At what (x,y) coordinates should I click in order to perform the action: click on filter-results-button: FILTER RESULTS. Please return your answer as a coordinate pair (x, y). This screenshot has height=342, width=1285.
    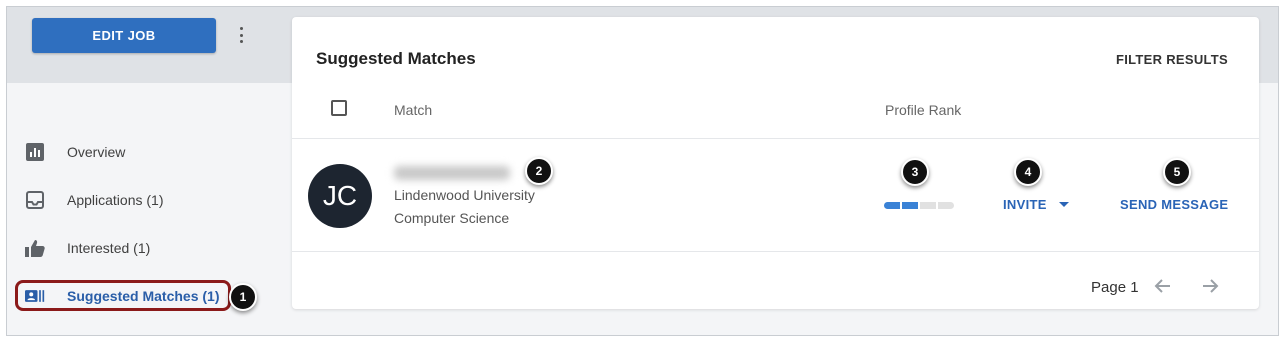
    Looking at the image, I should click on (1172, 59).